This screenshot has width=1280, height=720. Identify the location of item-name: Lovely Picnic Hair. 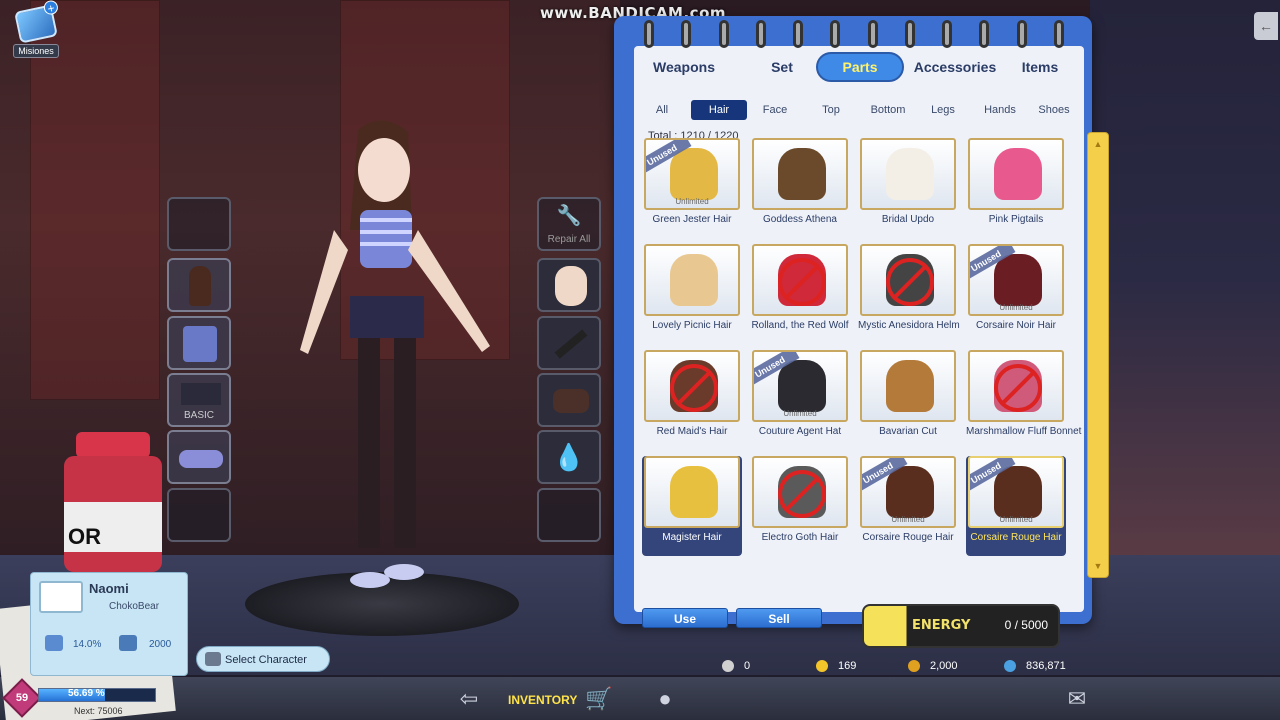
(692, 325).